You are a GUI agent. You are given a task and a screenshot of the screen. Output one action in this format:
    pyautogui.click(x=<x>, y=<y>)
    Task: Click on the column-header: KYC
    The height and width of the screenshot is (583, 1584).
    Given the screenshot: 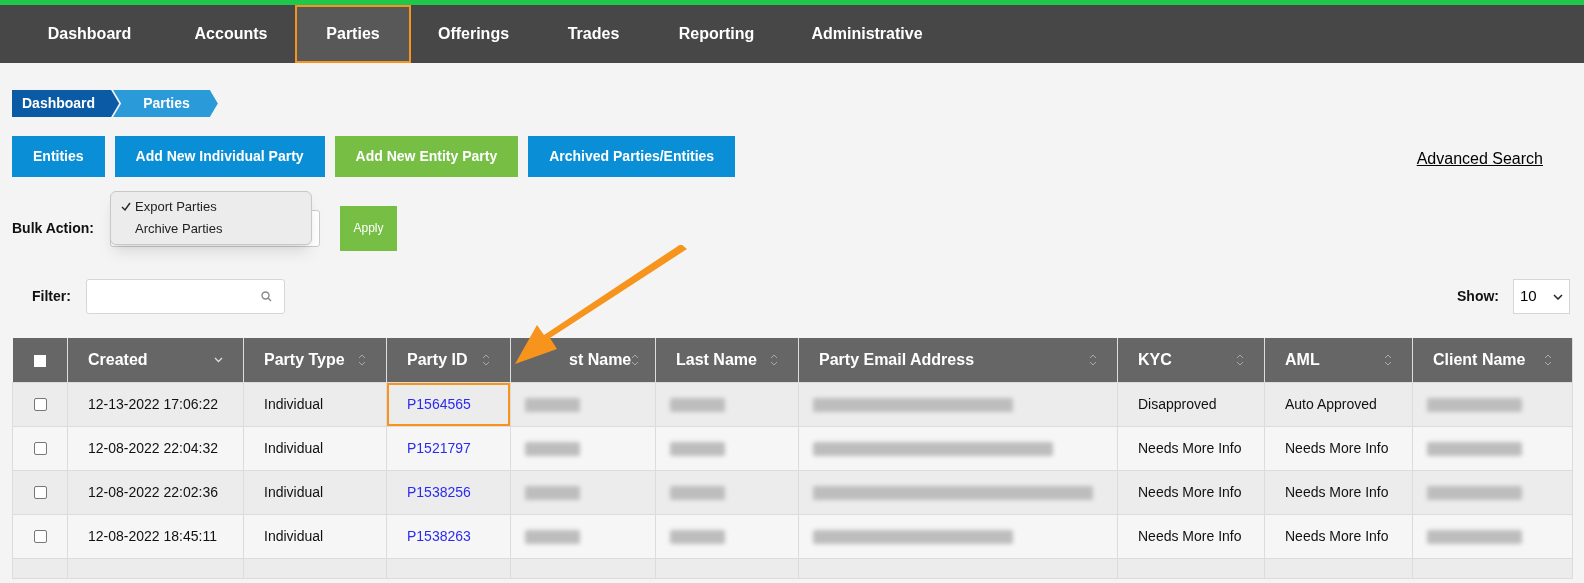 What is the action you would take?
    pyautogui.click(x=1191, y=360)
    